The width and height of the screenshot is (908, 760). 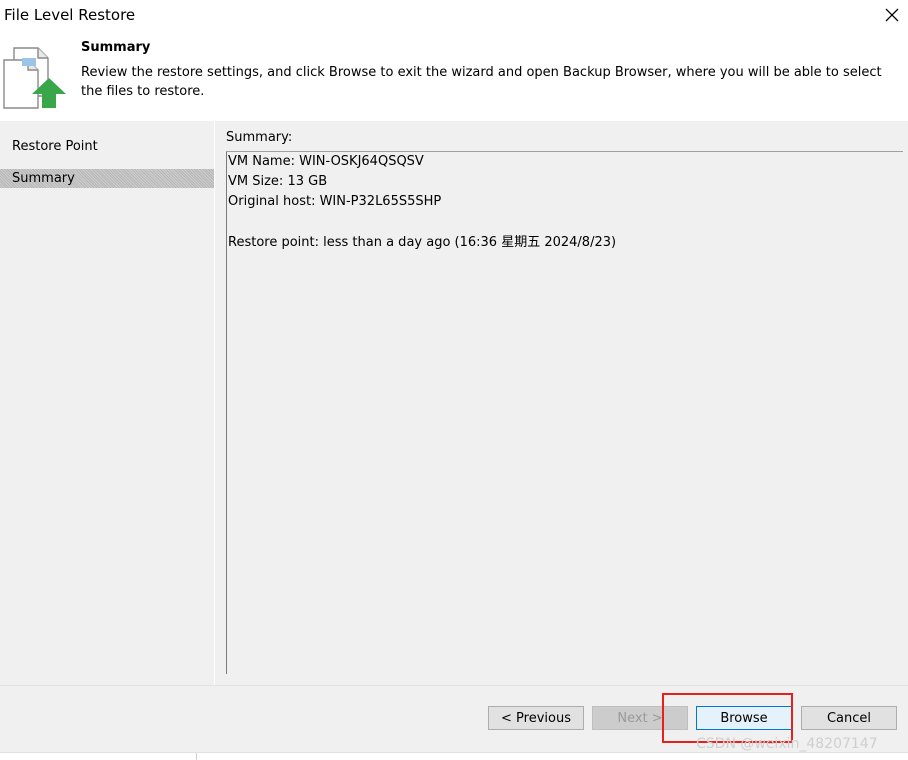 What do you see at coordinates (259, 137) in the screenshot?
I see `summary-label: Summary:` at bounding box center [259, 137].